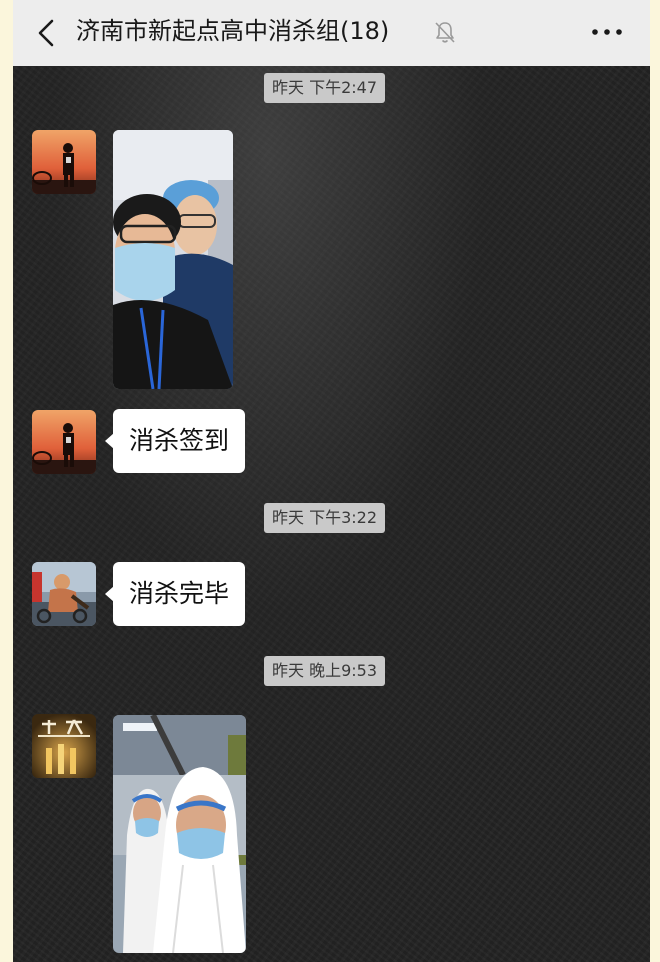 This screenshot has height=962, width=660. What do you see at coordinates (233, 31) in the screenshot?
I see `chat-title: 济南市新起点高中消杀组(18)` at bounding box center [233, 31].